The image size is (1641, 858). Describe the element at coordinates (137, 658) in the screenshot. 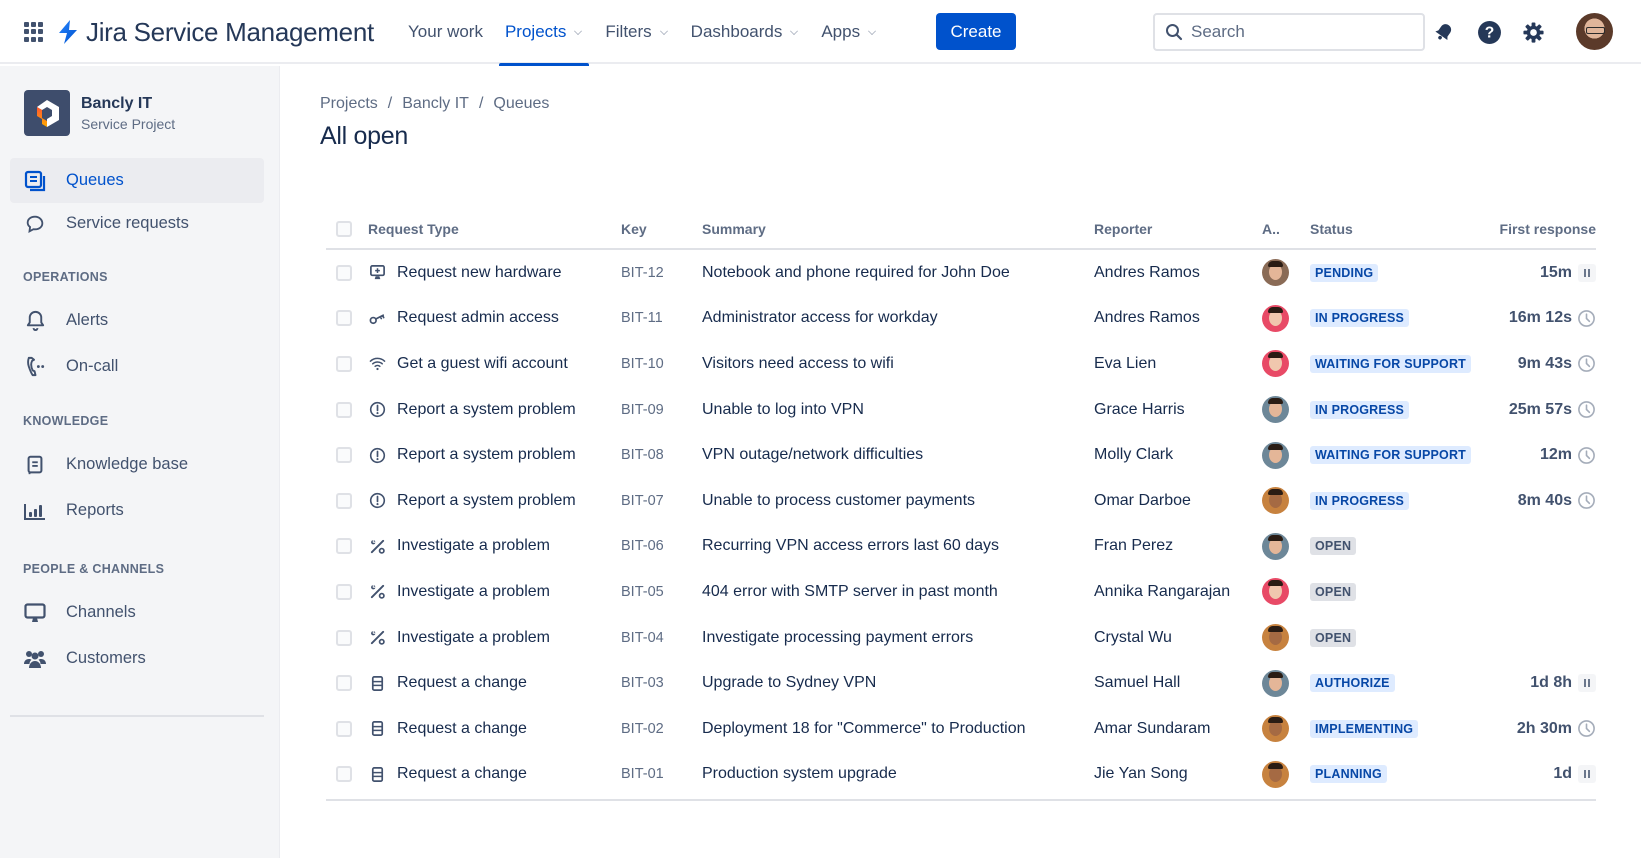

I see `sidebar-item-customers: Customers` at that location.